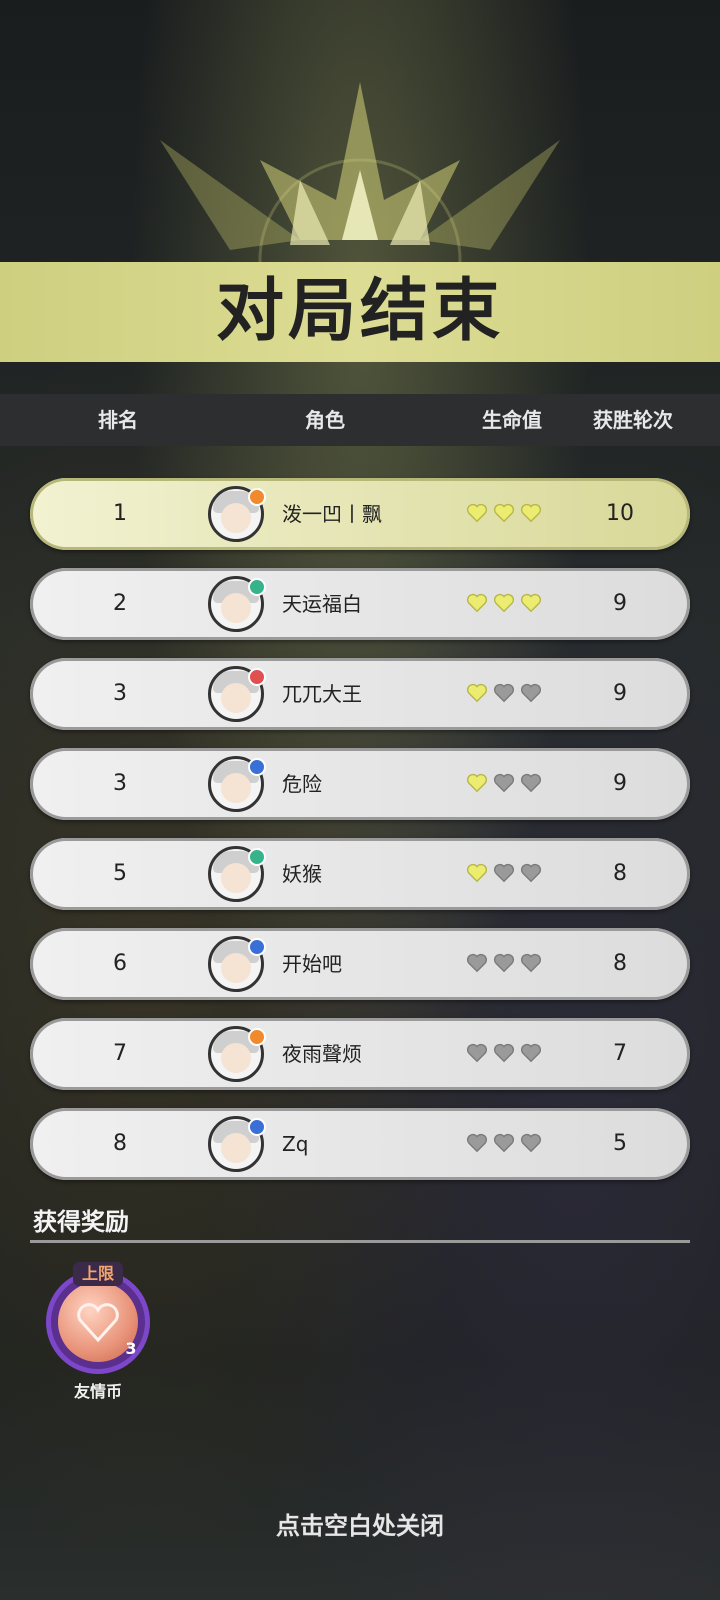  Describe the element at coordinates (312, 964) in the screenshot. I see `player-name: 开始吧` at that location.